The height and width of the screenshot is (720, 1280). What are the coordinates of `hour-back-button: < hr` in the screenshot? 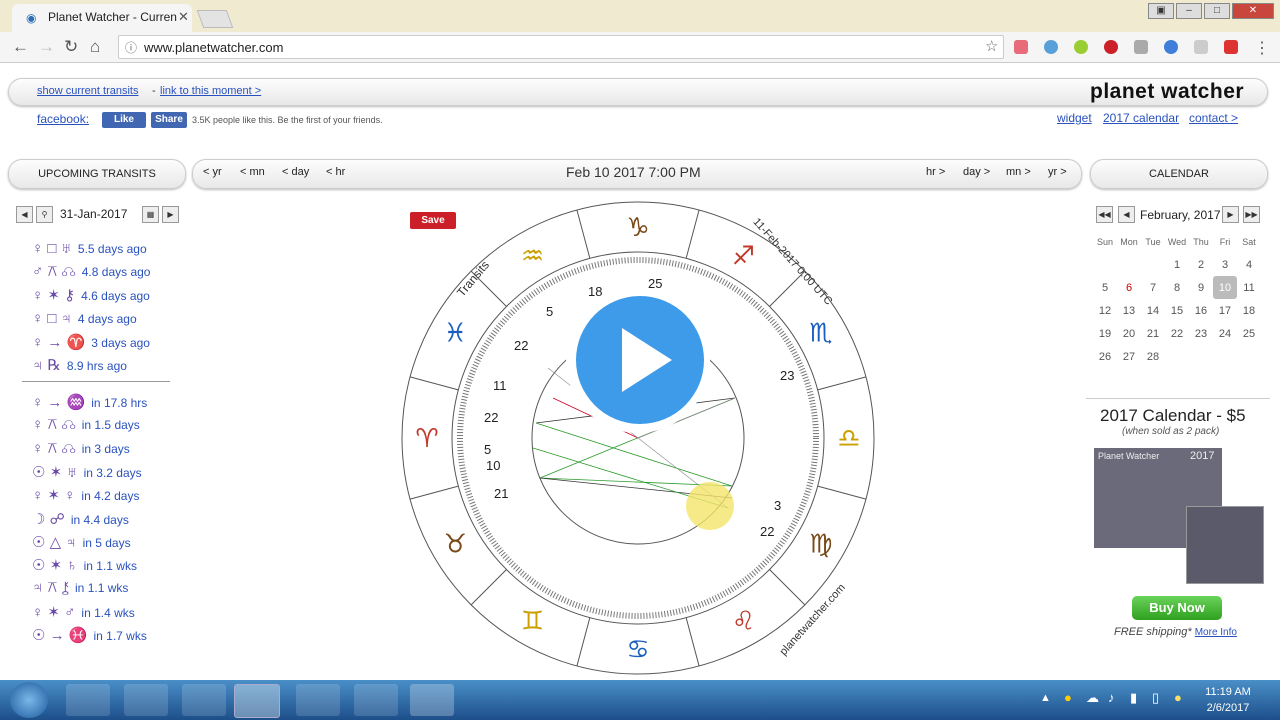 It's located at (335, 172).